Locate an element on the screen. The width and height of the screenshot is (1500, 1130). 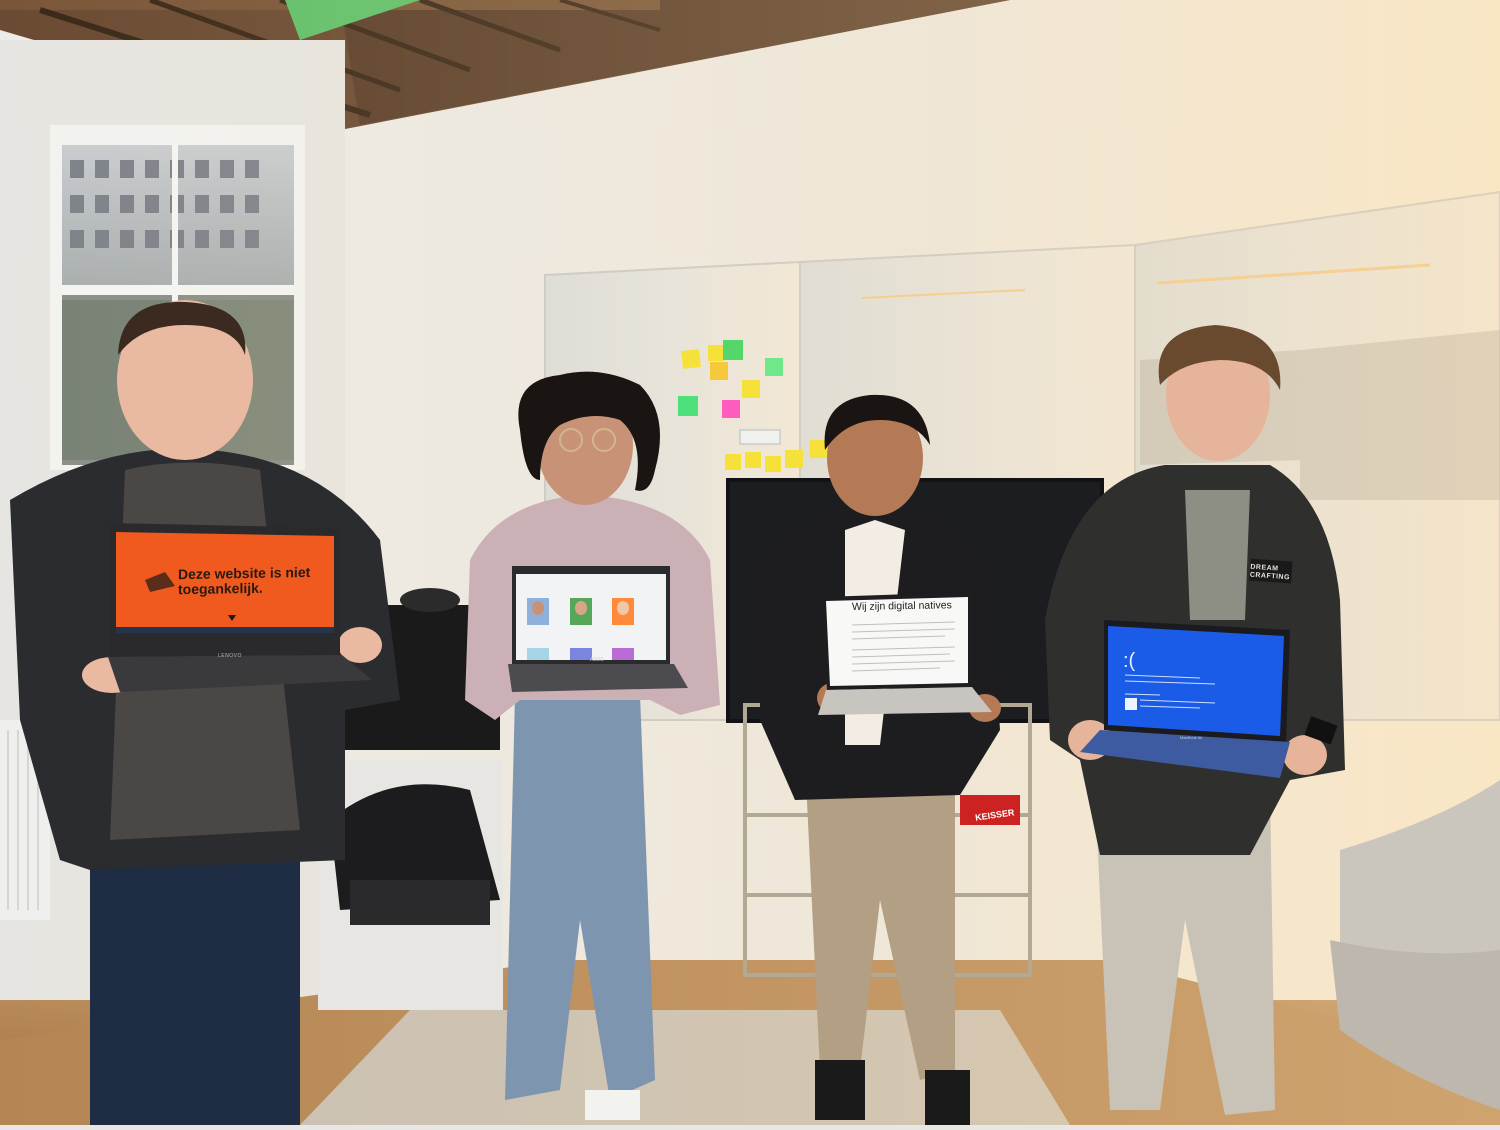
laptop-blue is located at coordinates (1185, 699).